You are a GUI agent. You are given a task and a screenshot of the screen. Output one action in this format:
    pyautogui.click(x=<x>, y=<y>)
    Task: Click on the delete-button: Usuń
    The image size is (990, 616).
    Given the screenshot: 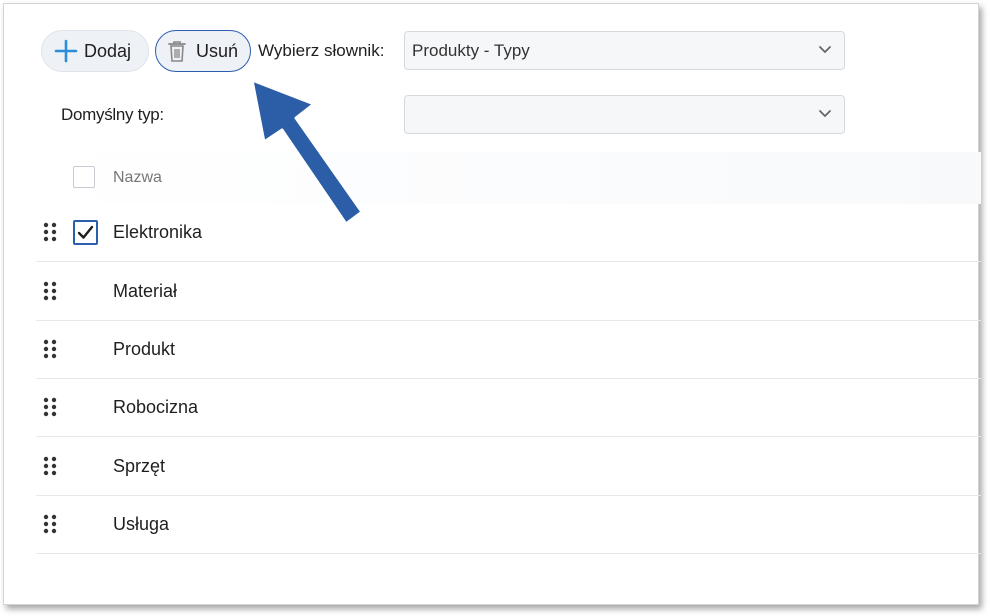 What is the action you would take?
    pyautogui.click(x=203, y=51)
    